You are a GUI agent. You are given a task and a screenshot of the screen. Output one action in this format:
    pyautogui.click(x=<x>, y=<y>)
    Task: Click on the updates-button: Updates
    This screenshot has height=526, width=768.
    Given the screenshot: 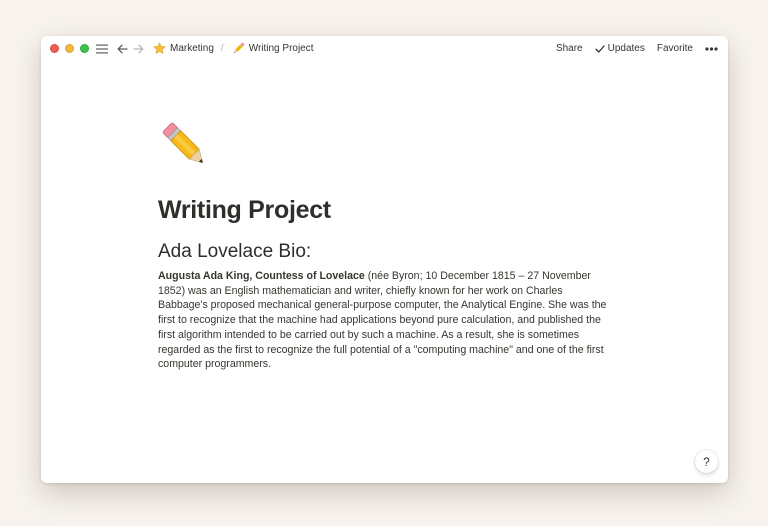 What is the action you would take?
    pyautogui.click(x=619, y=48)
    